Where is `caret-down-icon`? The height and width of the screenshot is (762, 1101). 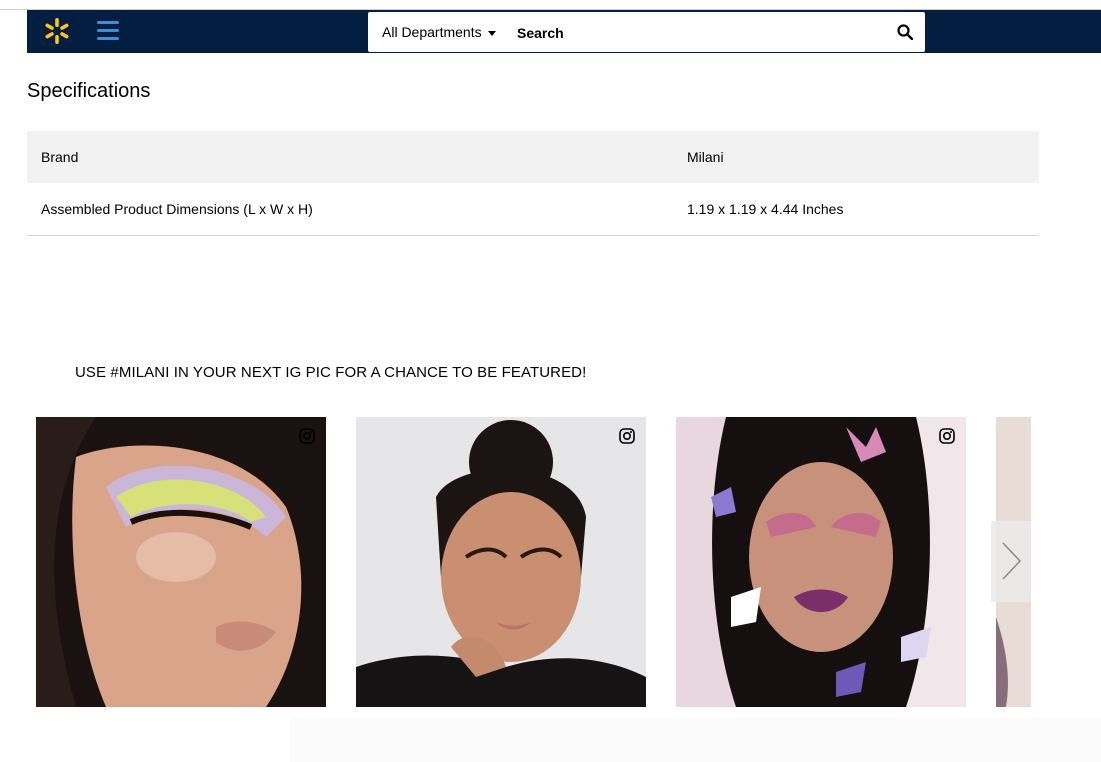
caret-down-icon is located at coordinates (491, 33).